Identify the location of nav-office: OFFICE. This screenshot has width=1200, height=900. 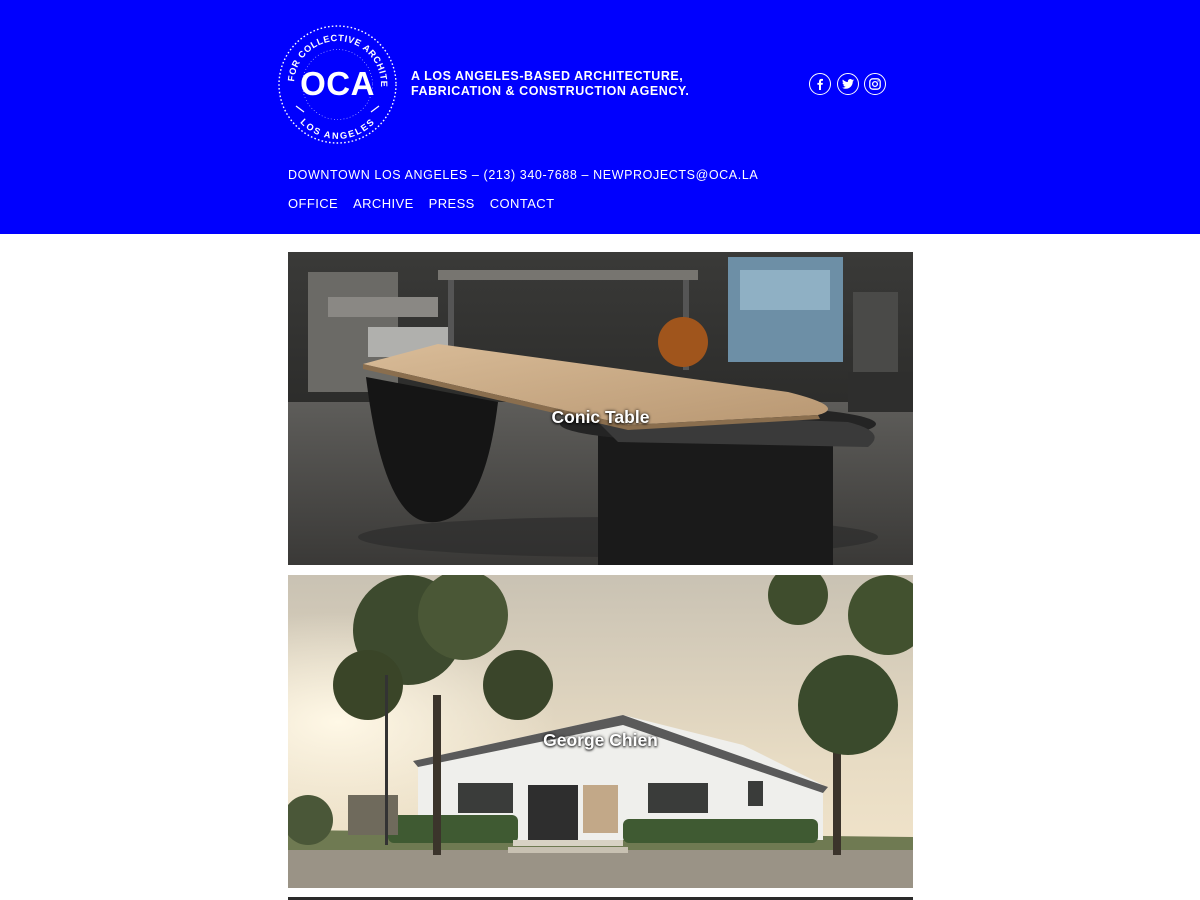
(313, 203).